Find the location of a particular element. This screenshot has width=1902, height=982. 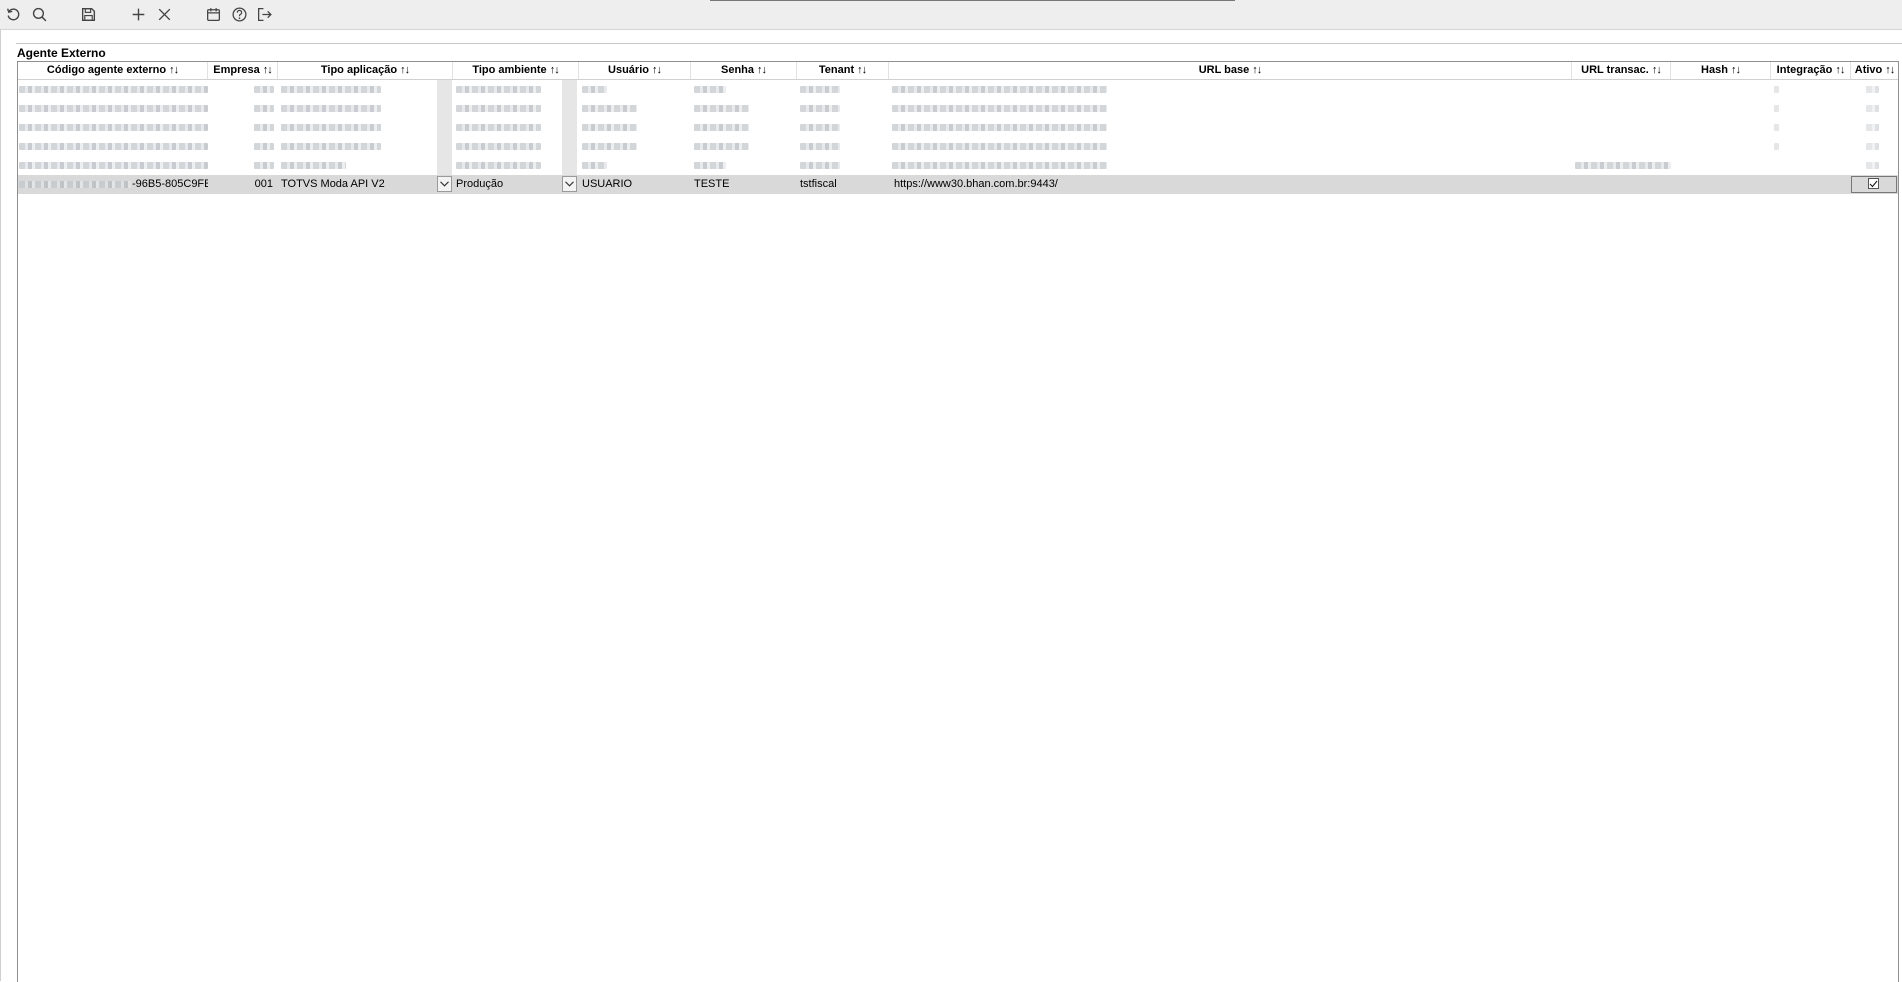

calendar-icon is located at coordinates (213, 14).